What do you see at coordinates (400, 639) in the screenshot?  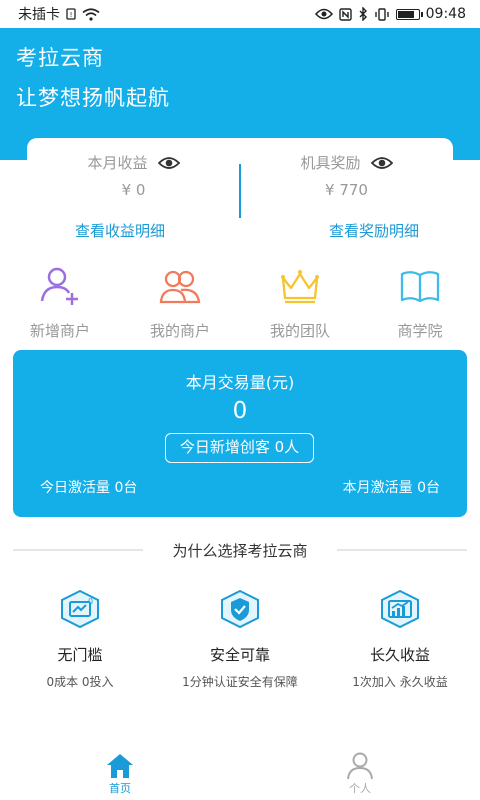 I see `feature-long-term: 长久收益 1次加入 永久收益` at bounding box center [400, 639].